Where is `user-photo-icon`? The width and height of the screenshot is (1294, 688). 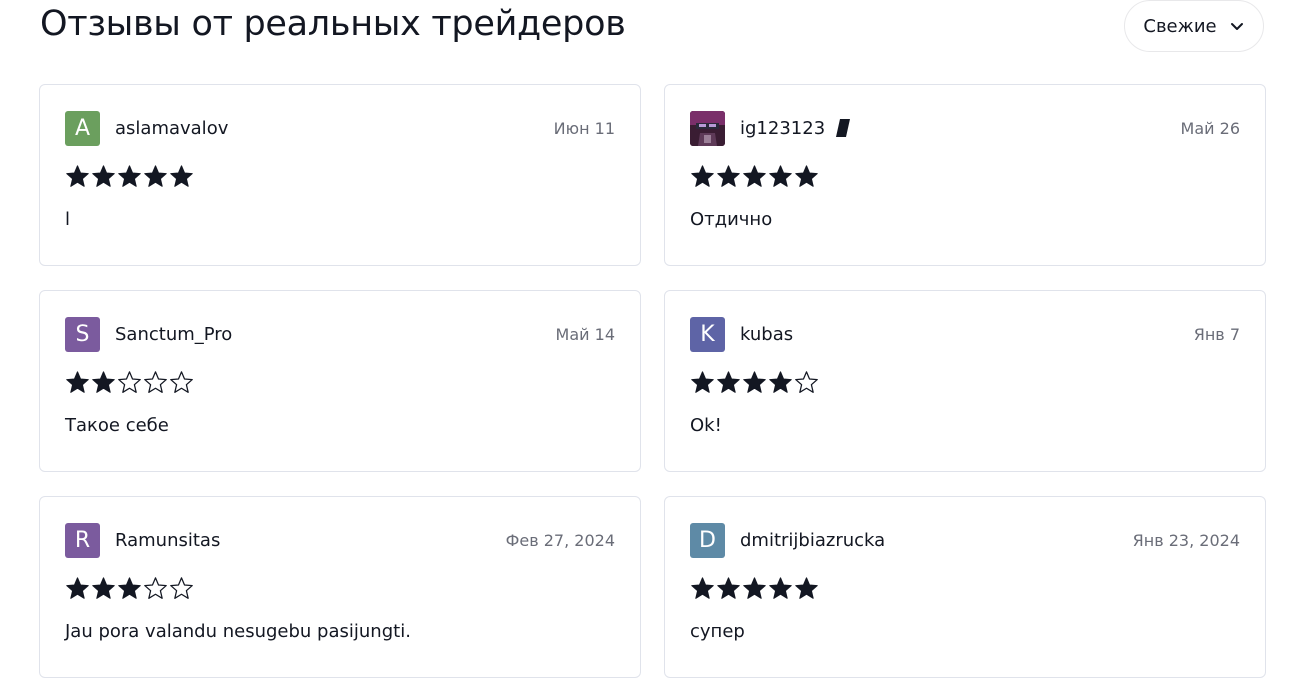 user-photo-icon is located at coordinates (707, 128).